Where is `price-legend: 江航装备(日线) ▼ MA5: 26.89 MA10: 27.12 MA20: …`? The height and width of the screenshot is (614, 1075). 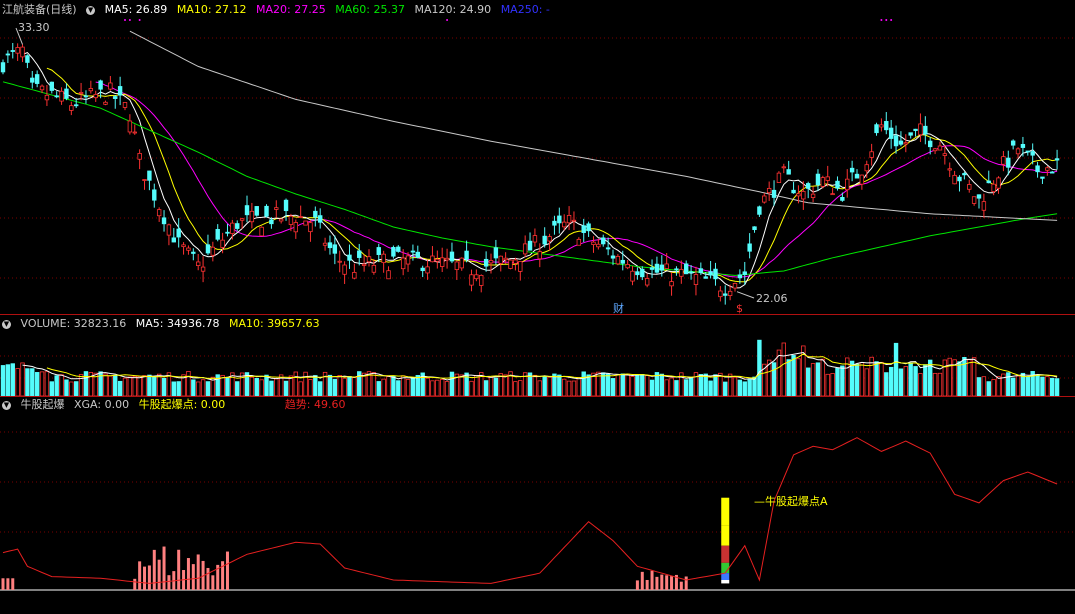
price-legend: 江航装备(日线) ▼ MA5: 26.89 MA10: 27.12 MA20: … is located at coordinates (279, 10).